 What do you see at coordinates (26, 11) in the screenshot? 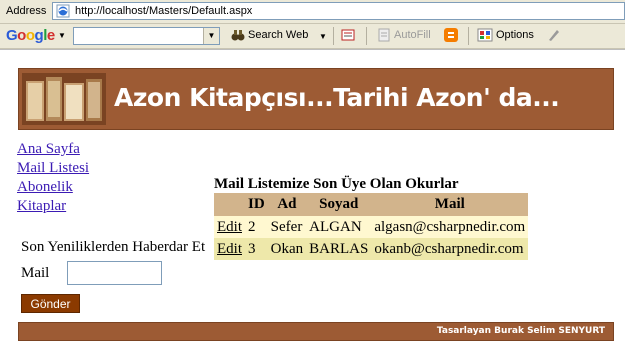
I see `address-label: Address` at bounding box center [26, 11].